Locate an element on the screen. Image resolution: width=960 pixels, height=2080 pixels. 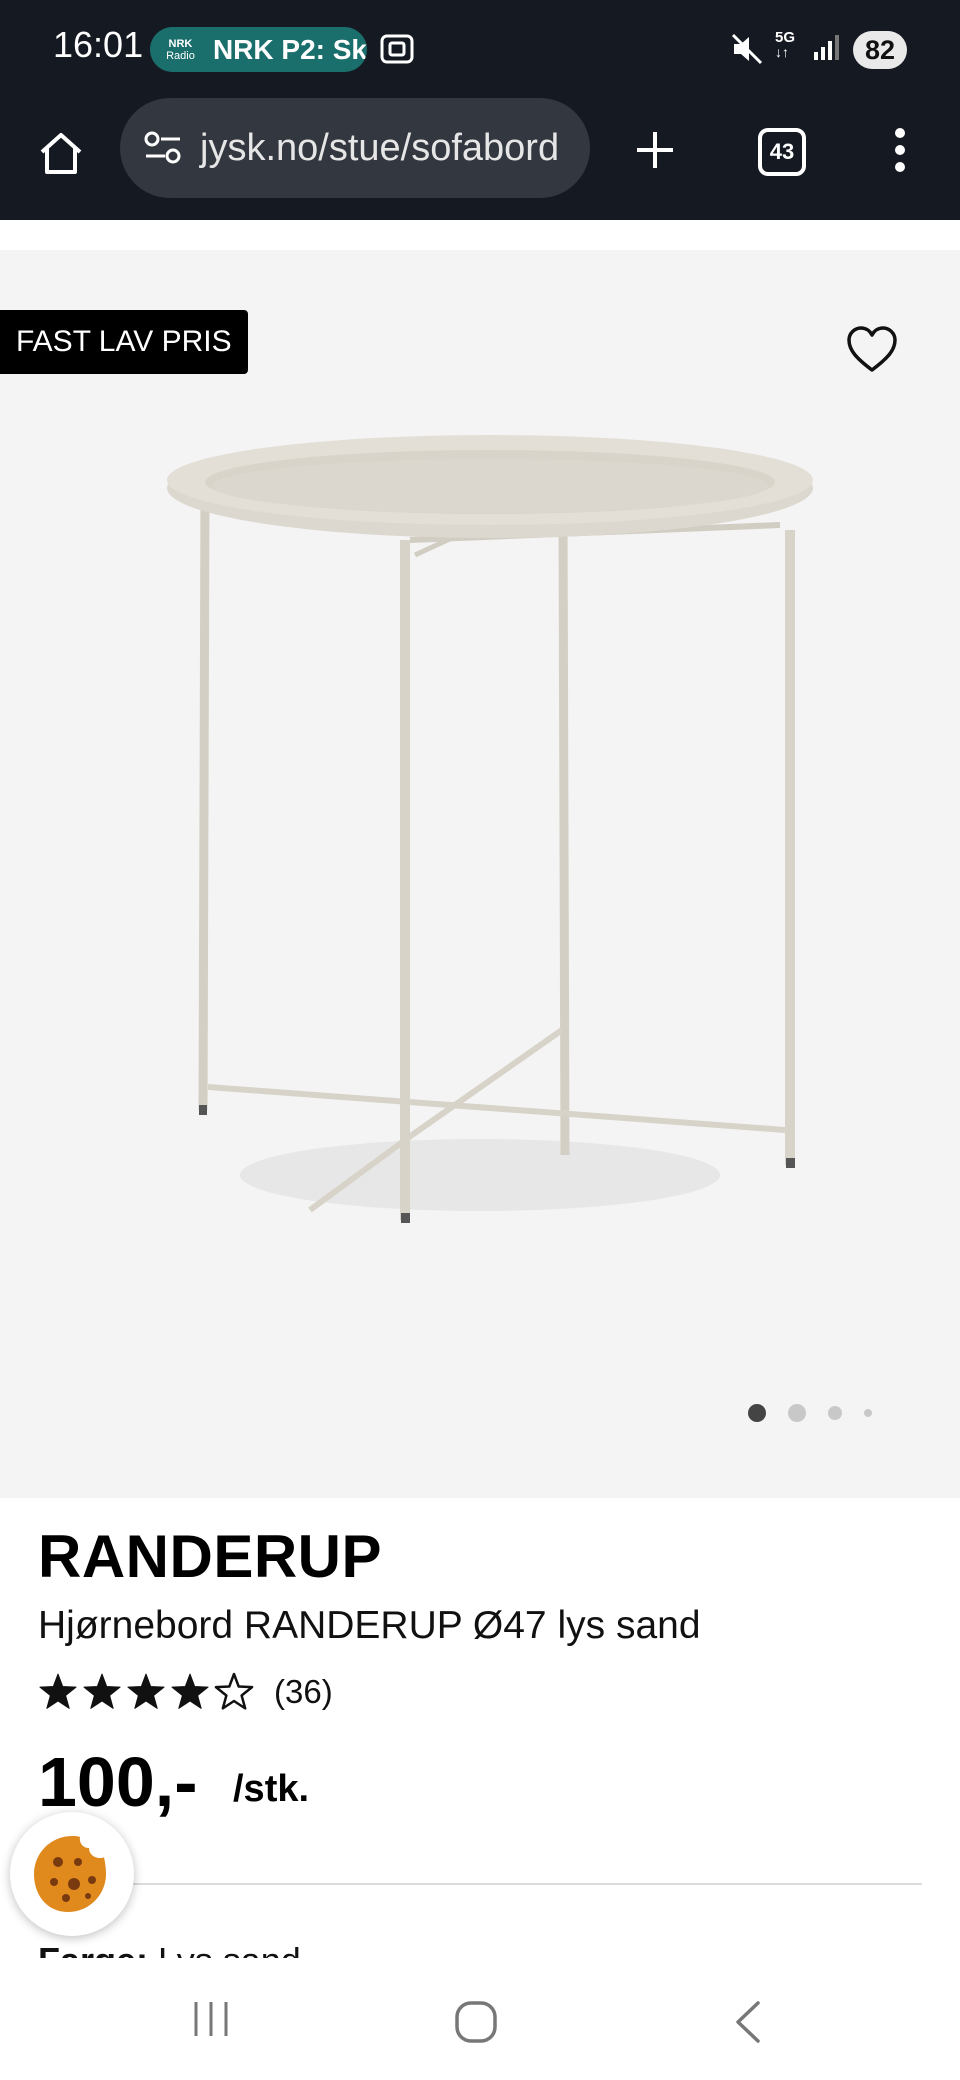
price-unit: /stk. is located at coordinates (271, 1789).